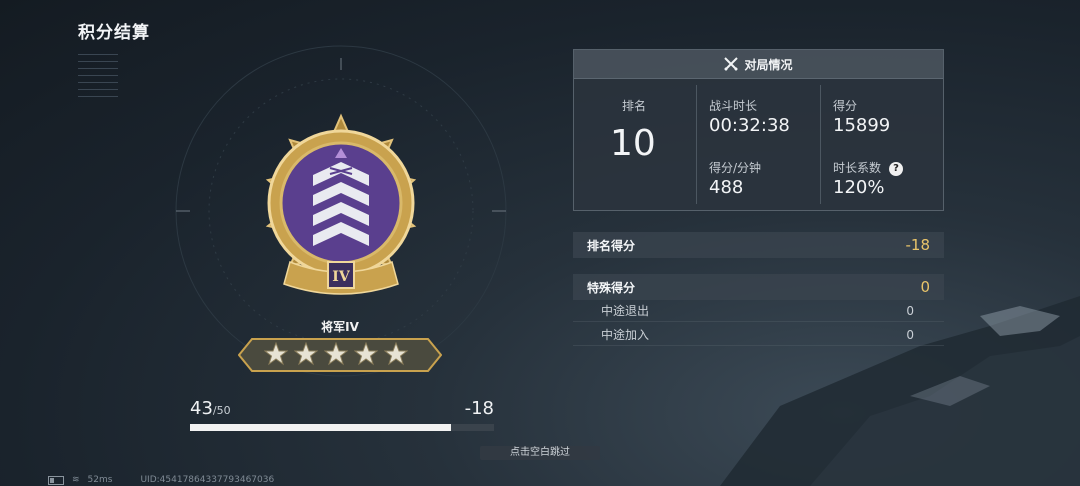 This screenshot has height=486, width=1080. I want to click on coefficient-value: 120%, so click(859, 187).